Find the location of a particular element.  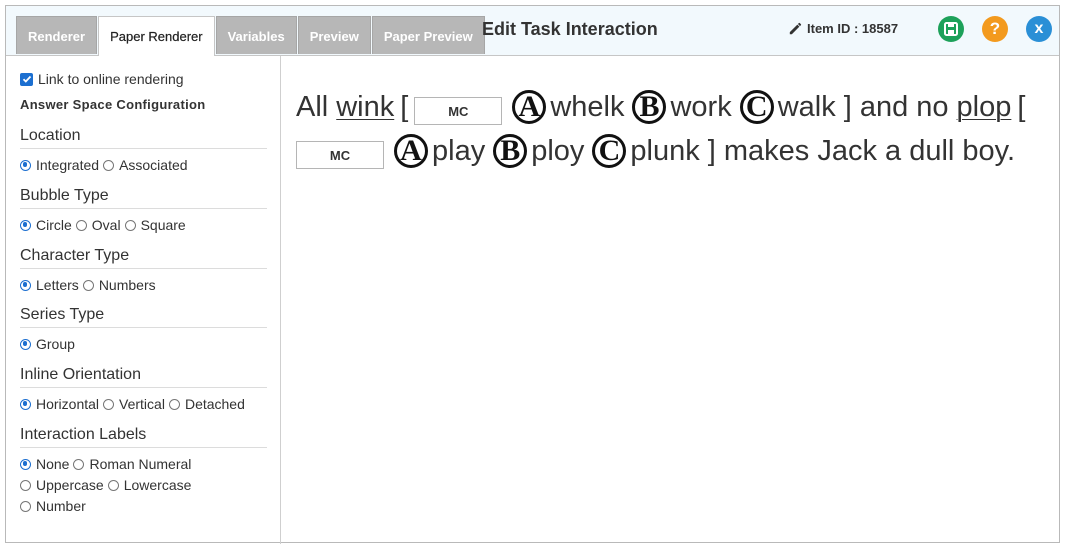

radio-circle: Circle is located at coordinates (46, 225).